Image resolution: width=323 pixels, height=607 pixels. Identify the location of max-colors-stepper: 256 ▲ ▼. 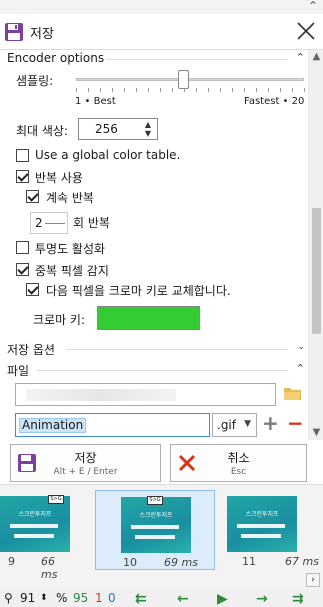
(118, 129).